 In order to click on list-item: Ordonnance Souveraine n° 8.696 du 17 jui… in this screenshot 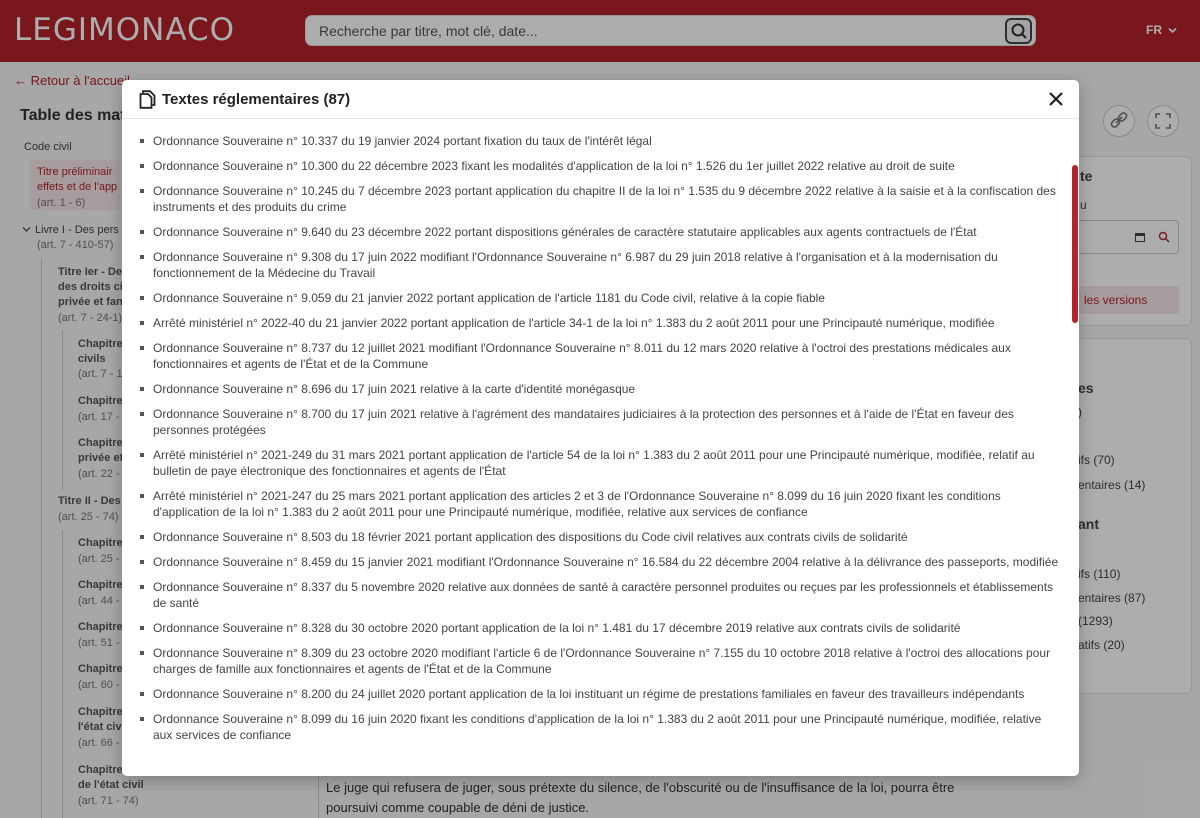, I will do `click(594, 389)`.